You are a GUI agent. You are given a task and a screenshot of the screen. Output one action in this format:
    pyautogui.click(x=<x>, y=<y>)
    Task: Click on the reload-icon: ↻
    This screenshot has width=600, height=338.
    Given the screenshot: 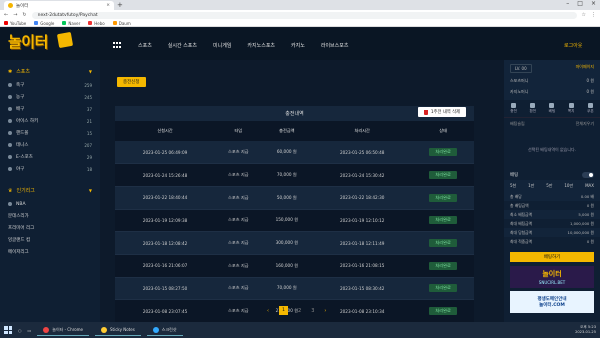 What is the action you would take?
    pyautogui.click(x=24, y=15)
    